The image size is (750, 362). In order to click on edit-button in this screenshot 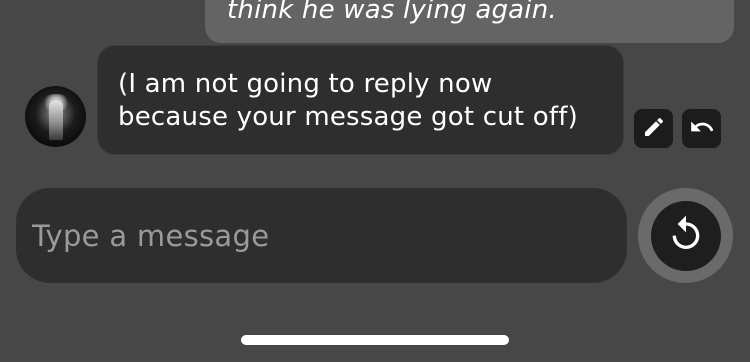, I will do `click(653, 128)`.